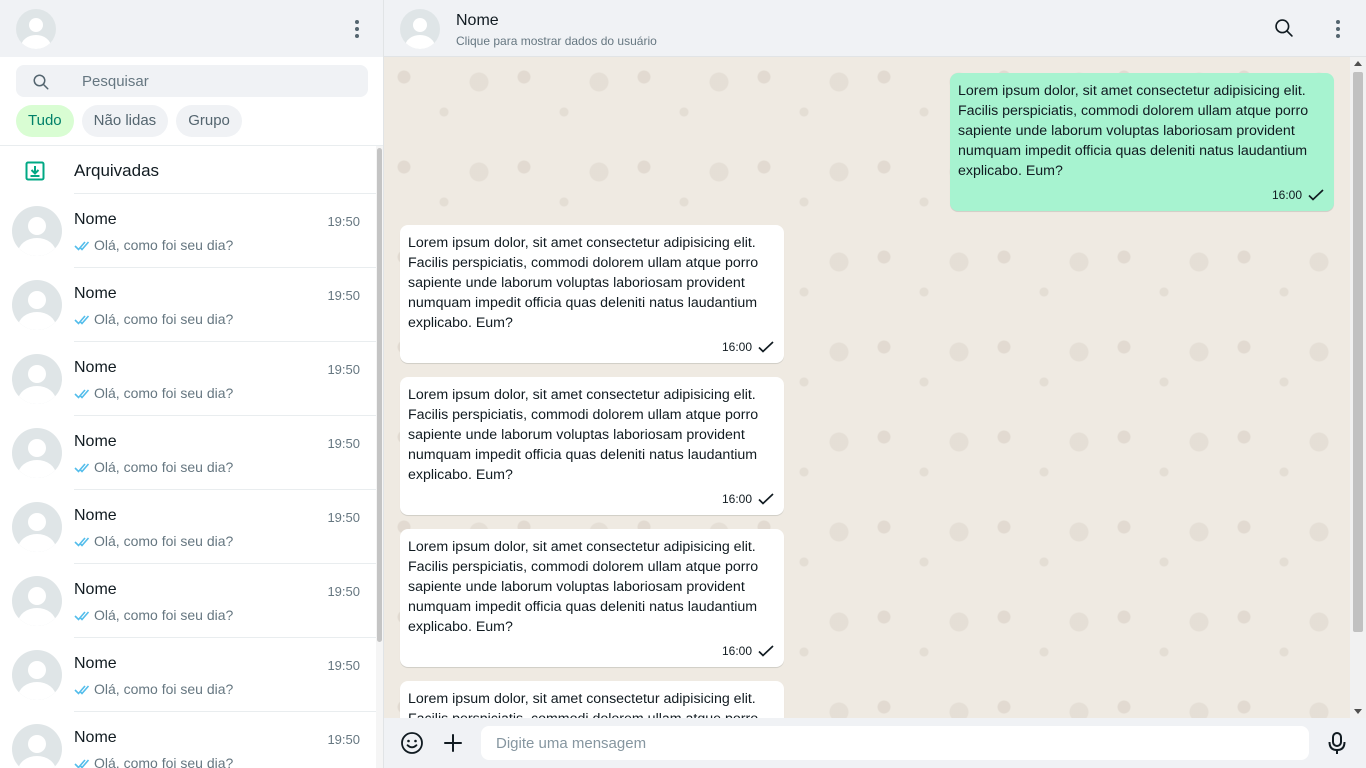 The height and width of the screenshot is (768, 1366). What do you see at coordinates (556, 41) in the screenshot?
I see `contact-subtitle: Clique para mostrar dados do usuário` at bounding box center [556, 41].